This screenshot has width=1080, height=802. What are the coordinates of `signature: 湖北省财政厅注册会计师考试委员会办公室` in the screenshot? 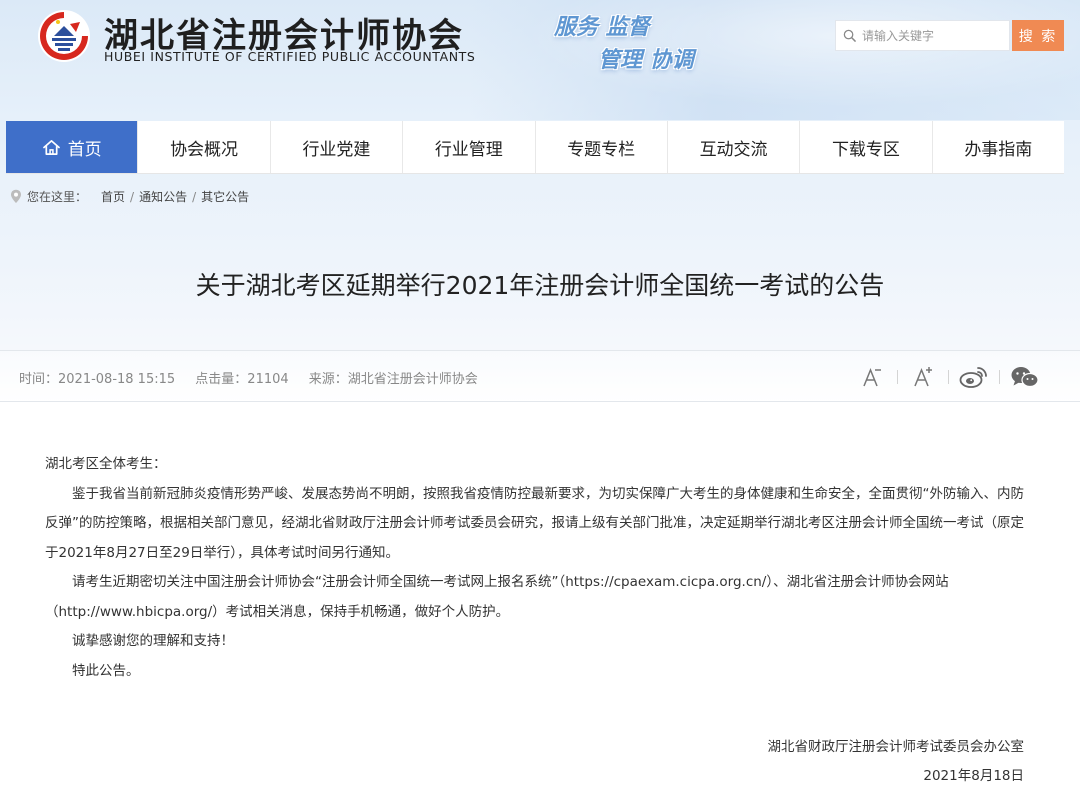 It's located at (896, 747).